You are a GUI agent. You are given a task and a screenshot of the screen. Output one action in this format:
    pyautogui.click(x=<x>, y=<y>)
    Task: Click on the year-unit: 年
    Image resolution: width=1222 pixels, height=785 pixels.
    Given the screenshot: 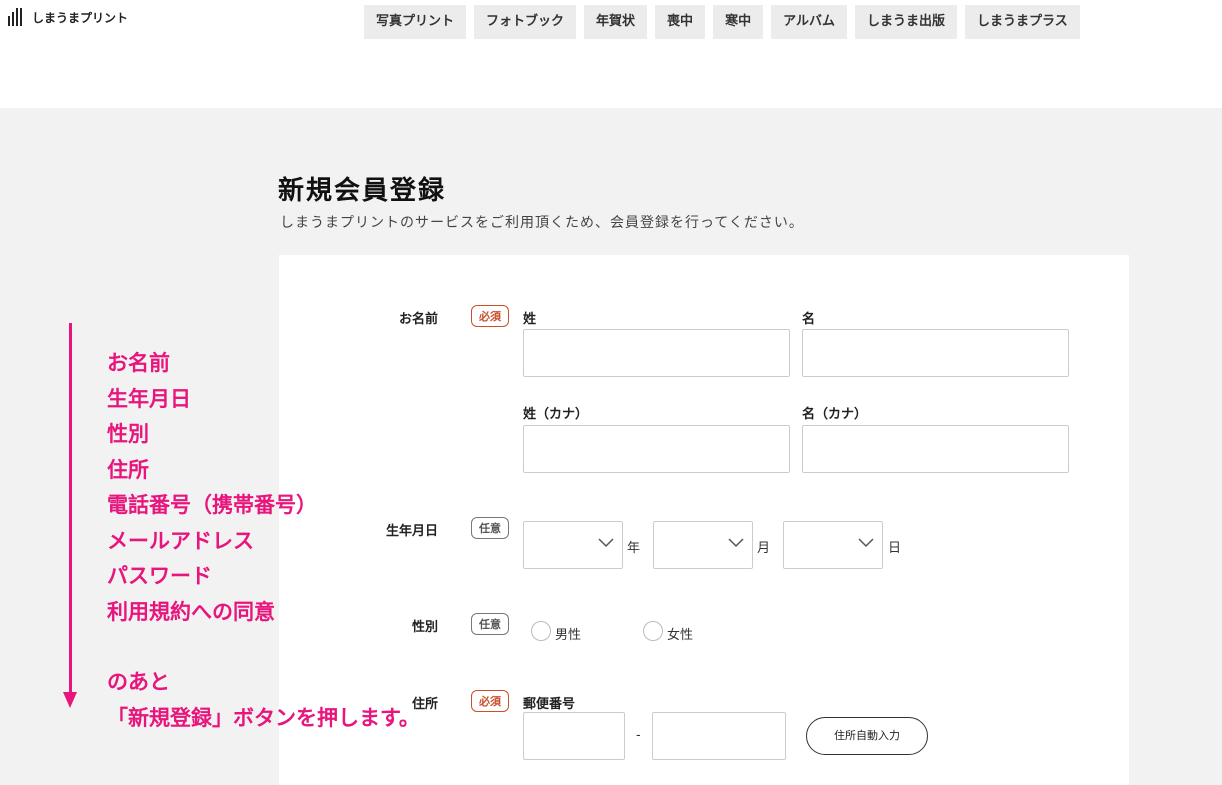 What is the action you would take?
    pyautogui.click(x=634, y=548)
    